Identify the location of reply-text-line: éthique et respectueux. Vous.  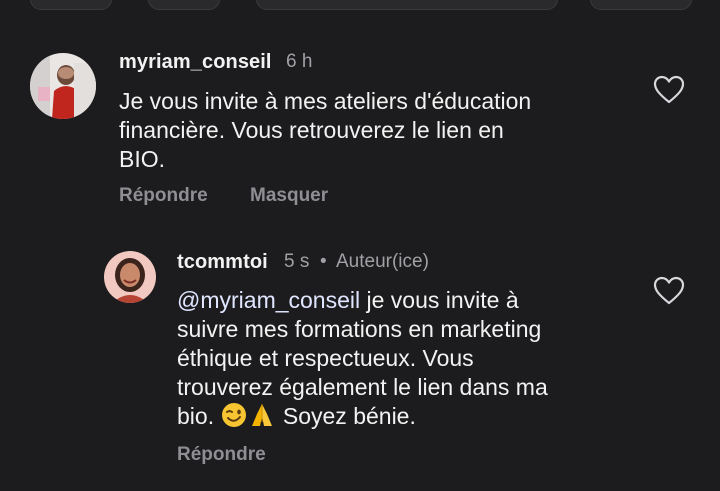
(325, 358).